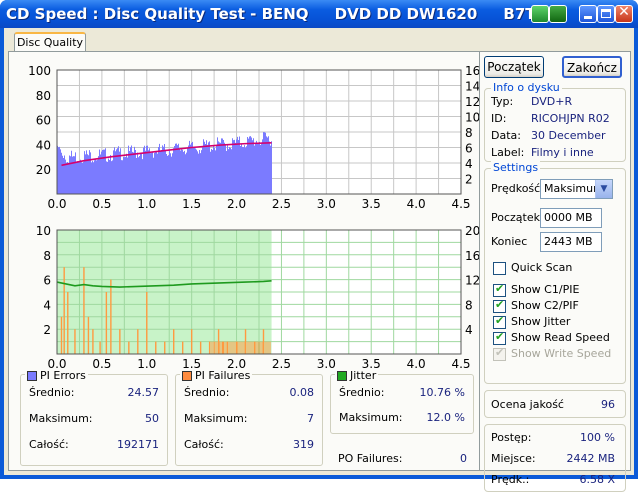  I want to click on x-tick-label: 1.5, so click(191, 363).